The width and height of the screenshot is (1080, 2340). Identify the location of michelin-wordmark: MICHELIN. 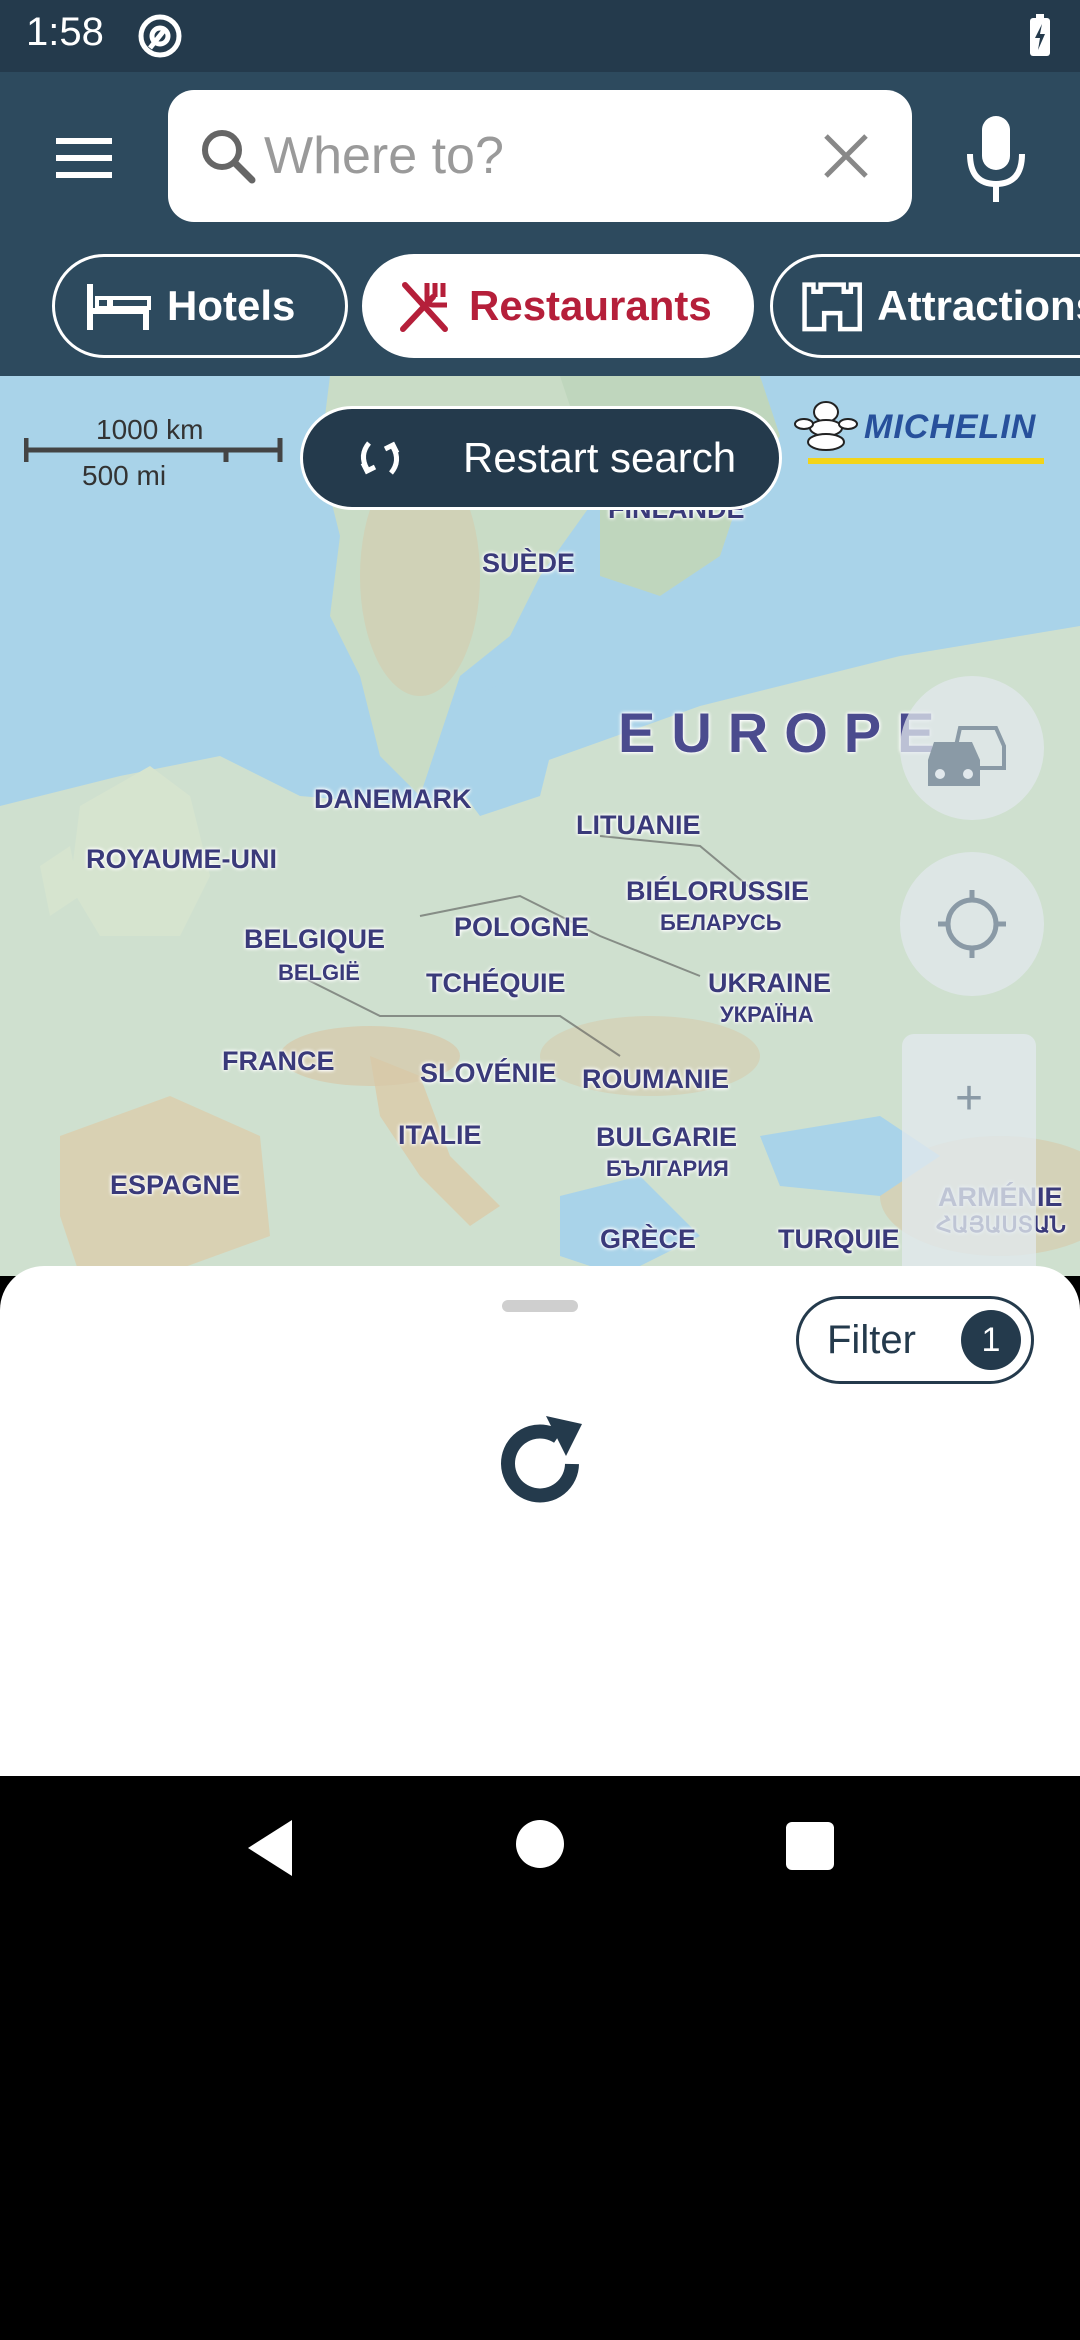
(950, 427).